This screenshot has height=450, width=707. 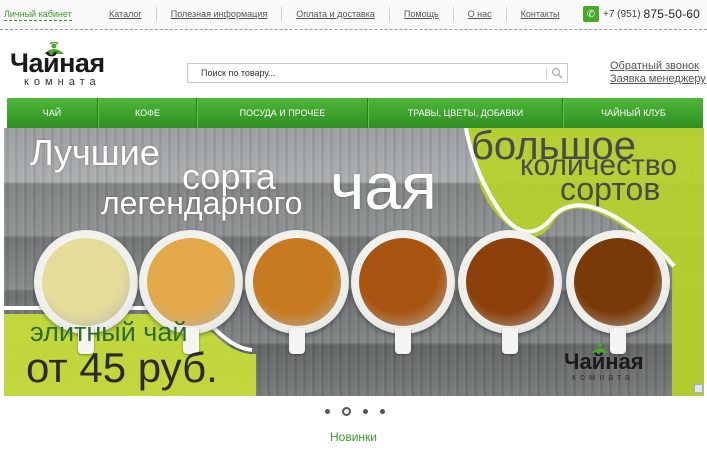 What do you see at coordinates (672, 14) in the screenshot?
I see `phone-number: 875-50-60` at bounding box center [672, 14].